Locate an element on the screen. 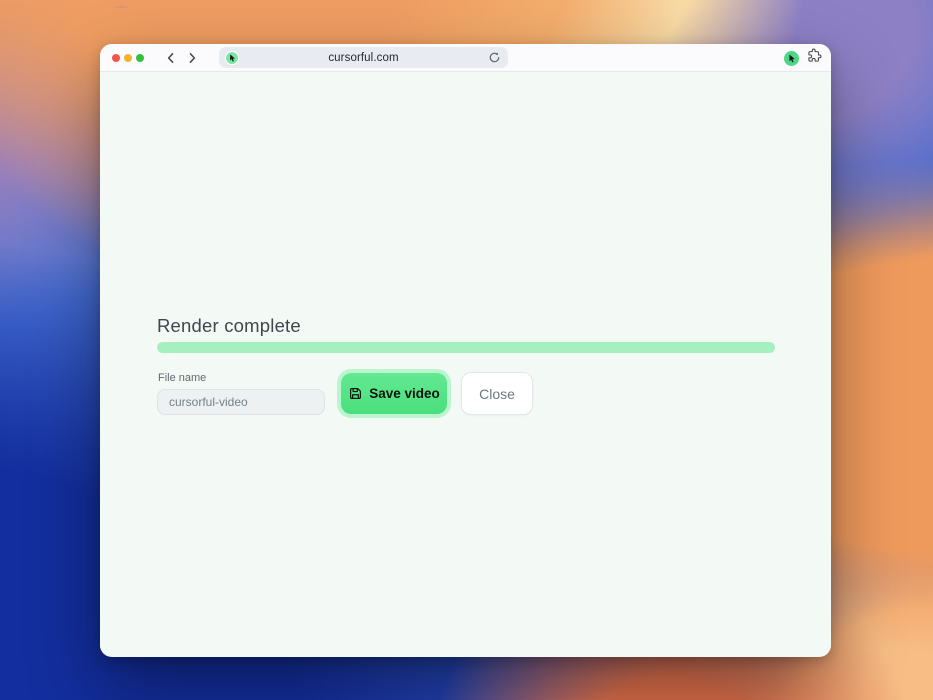  page-title: Render complete is located at coordinates (229, 325).